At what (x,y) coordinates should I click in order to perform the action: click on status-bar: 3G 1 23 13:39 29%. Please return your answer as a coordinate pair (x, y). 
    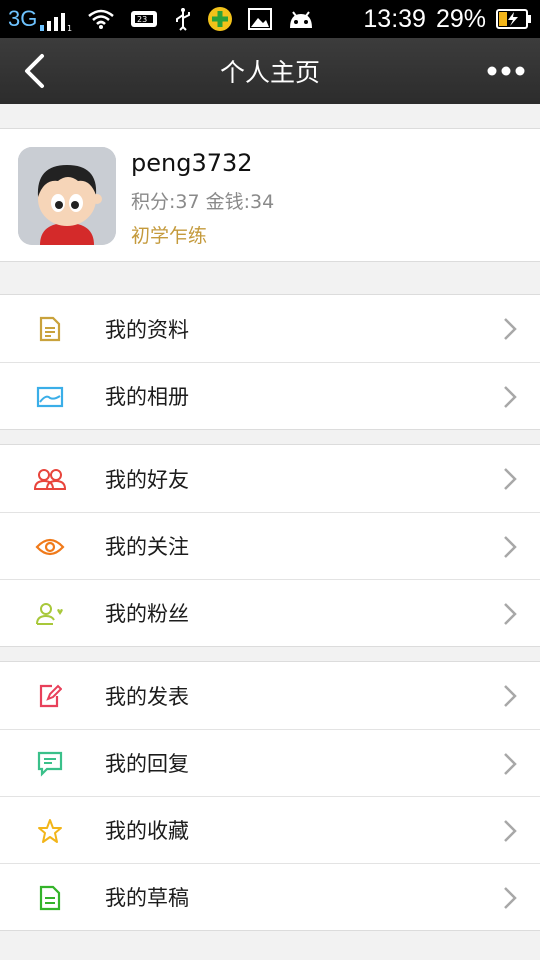
    Looking at the image, I should click on (270, 19).